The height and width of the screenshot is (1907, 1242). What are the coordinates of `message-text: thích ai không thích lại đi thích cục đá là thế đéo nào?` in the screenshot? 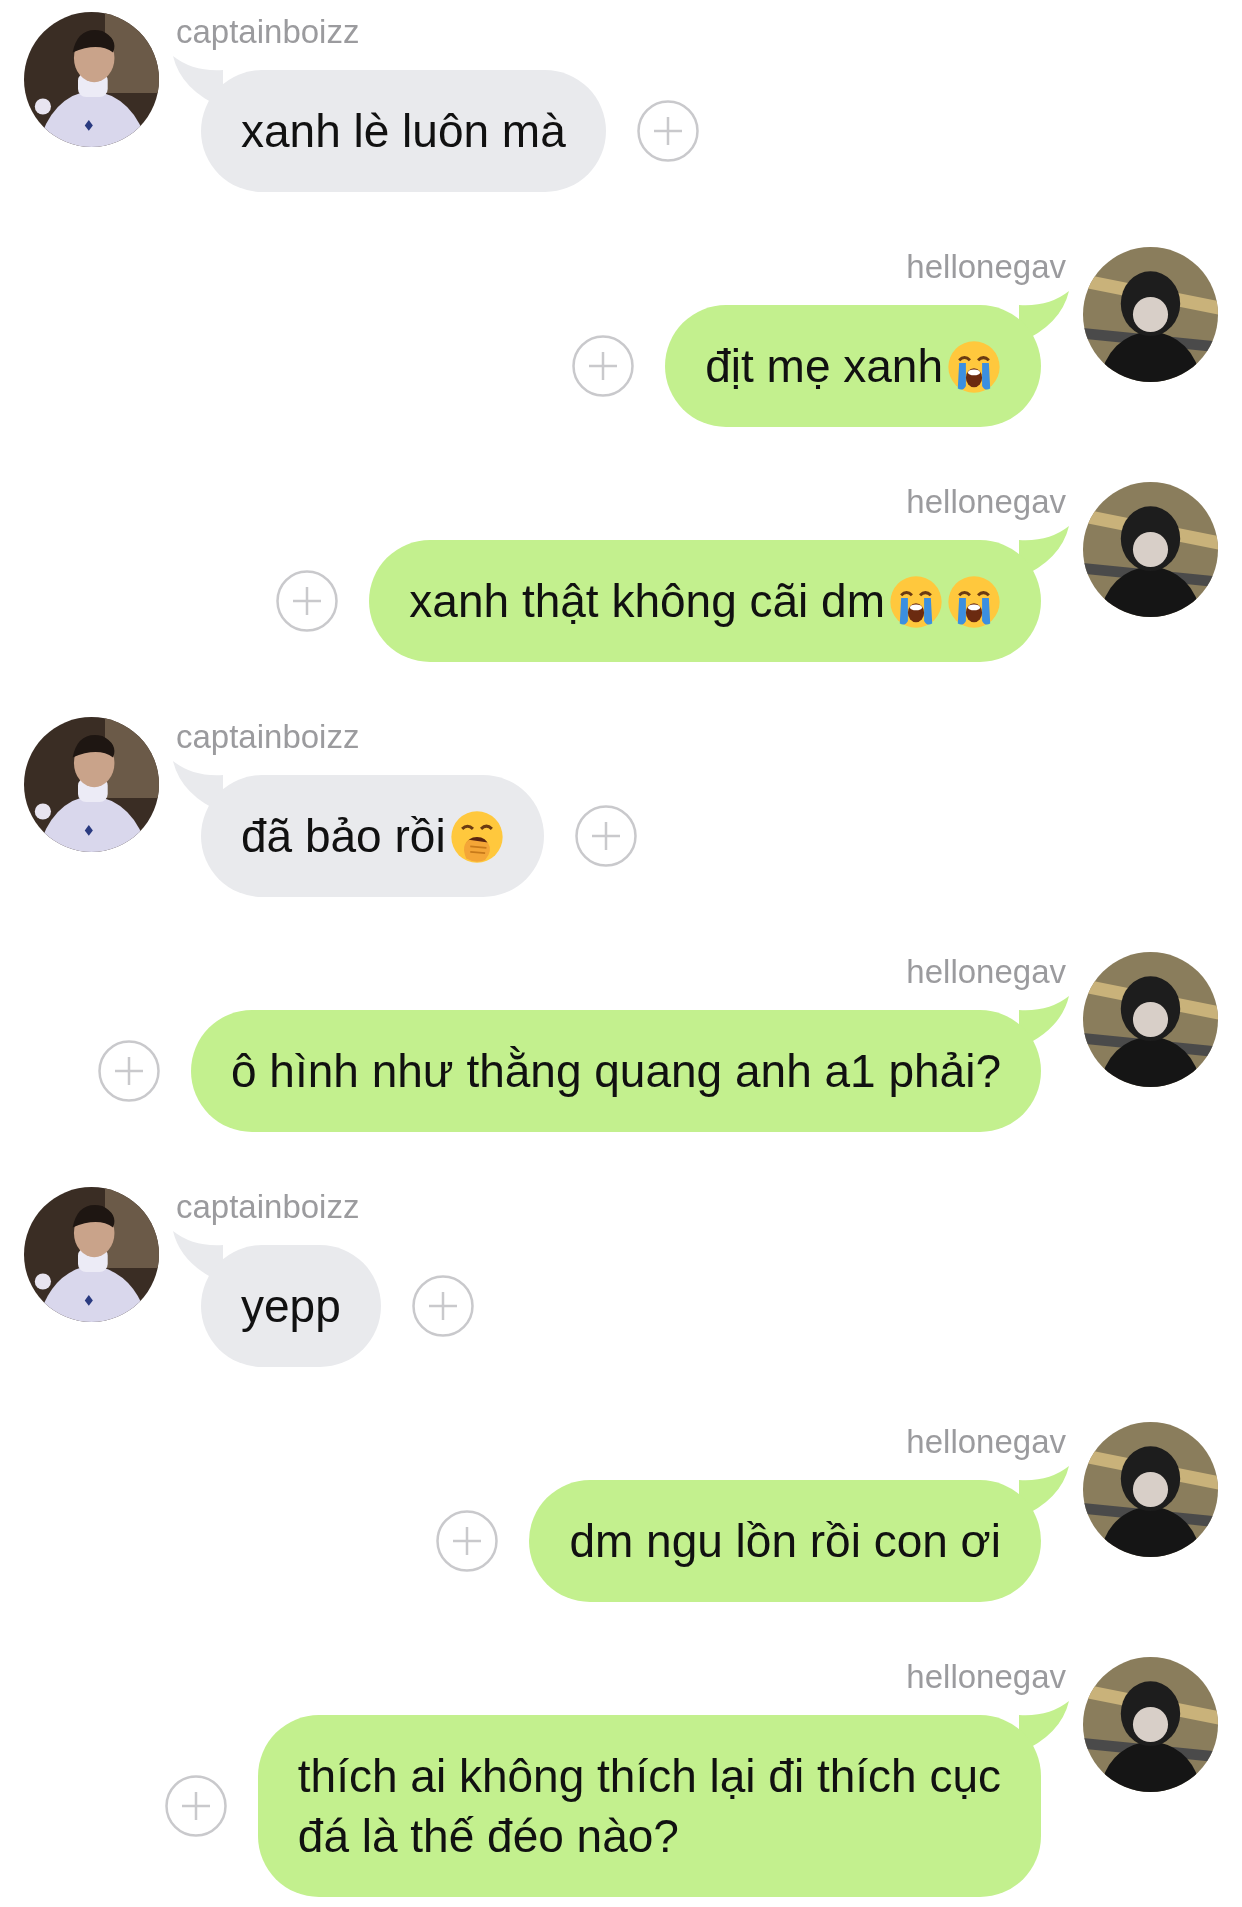 It's located at (649, 1806).